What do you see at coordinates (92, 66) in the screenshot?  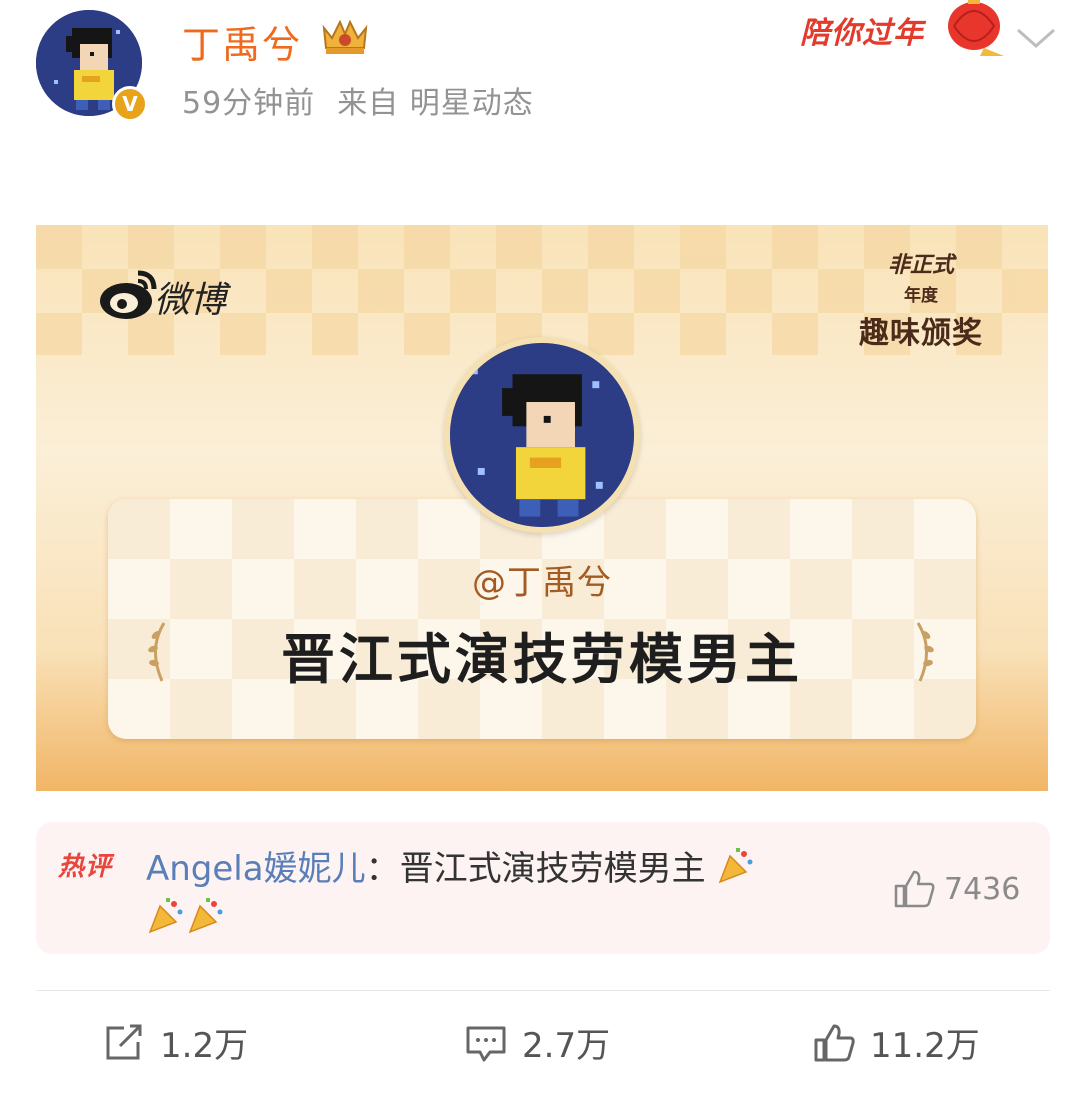 I see `avatar: V` at bounding box center [92, 66].